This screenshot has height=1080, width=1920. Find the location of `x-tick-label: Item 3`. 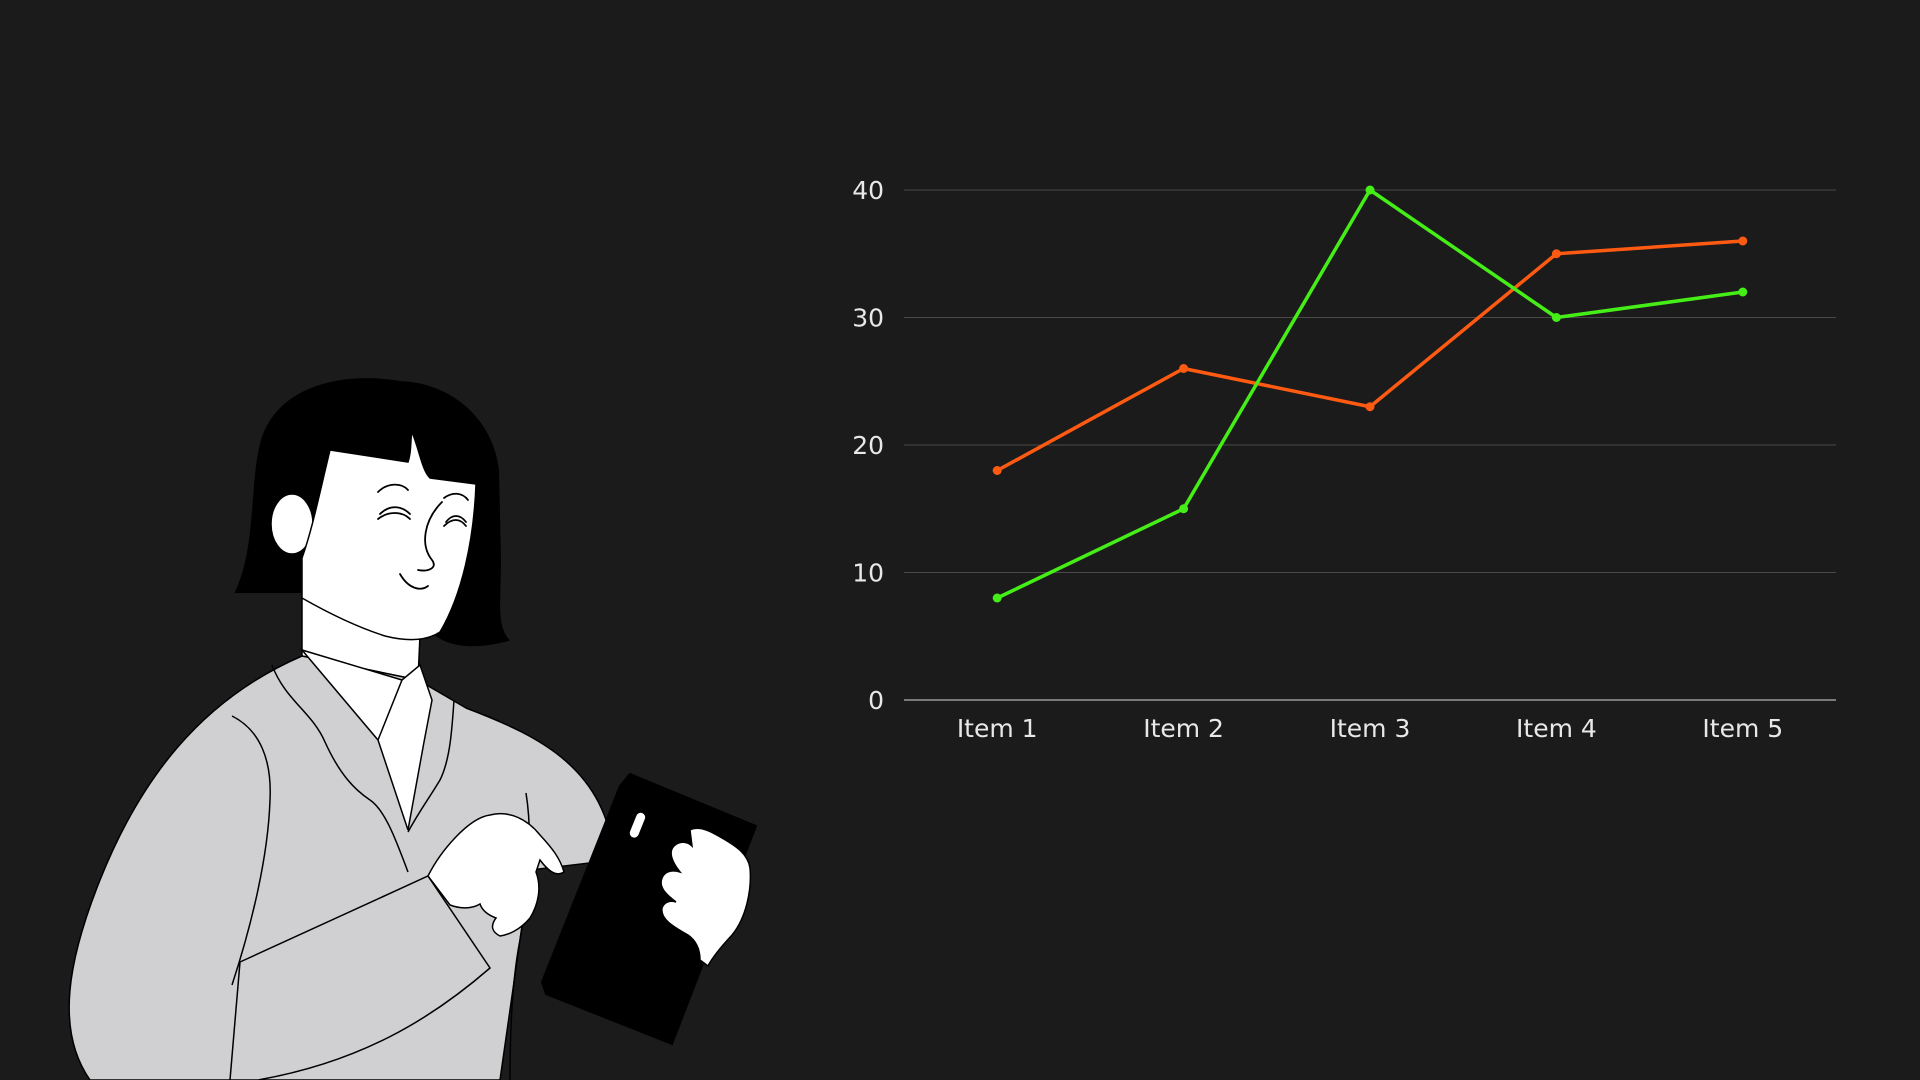

x-tick-label: Item 3 is located at coordinates (1370, 728).